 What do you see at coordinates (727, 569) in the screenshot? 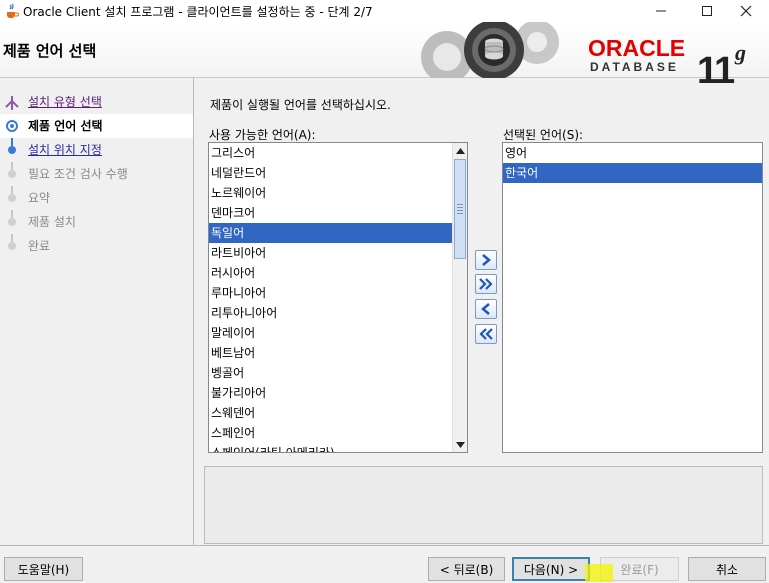
I see `cancel-button: 취소` at bounding box center [727, 569].